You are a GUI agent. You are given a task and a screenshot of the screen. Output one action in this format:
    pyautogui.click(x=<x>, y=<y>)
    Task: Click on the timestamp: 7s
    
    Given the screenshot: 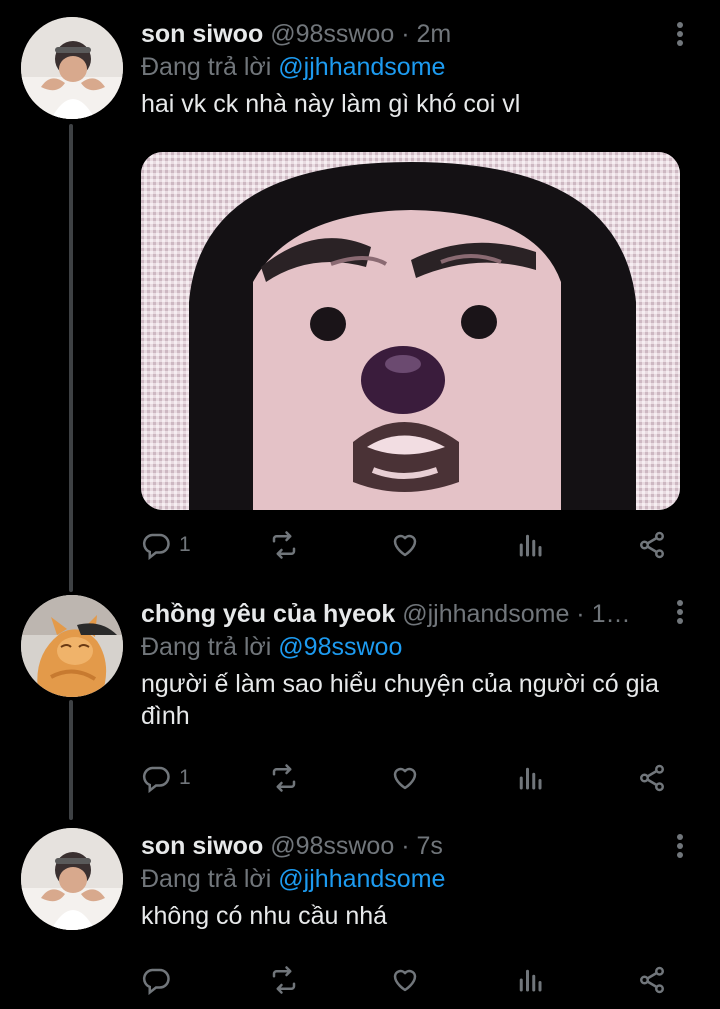 What is the action you would take?
    pyautogui.click(x=429, y=846)
    